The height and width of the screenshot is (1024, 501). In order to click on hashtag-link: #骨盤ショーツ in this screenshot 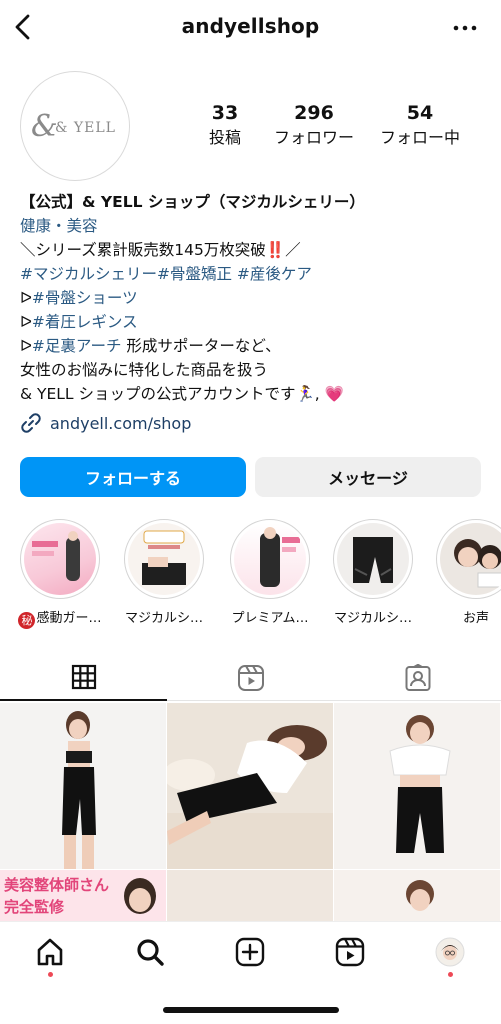, I will do `click(85, 298)`.